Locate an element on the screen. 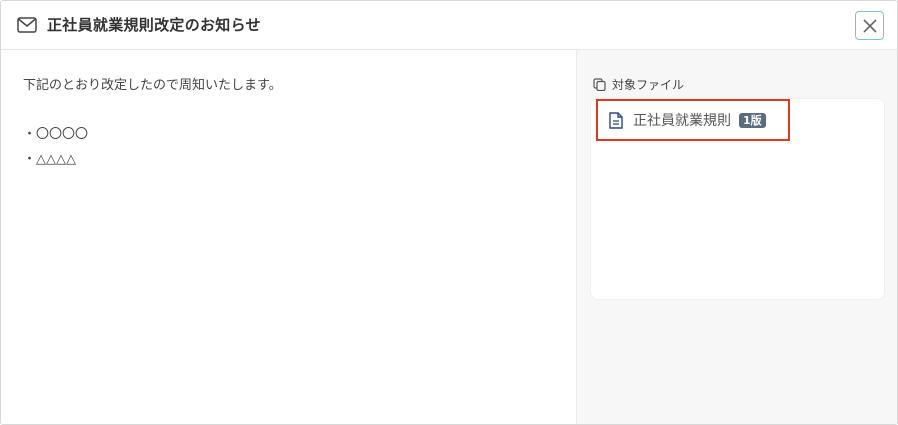 Image resolution: width=898 pixels, height=425 pixels. copy-icon is located at coordinates (599, 84).